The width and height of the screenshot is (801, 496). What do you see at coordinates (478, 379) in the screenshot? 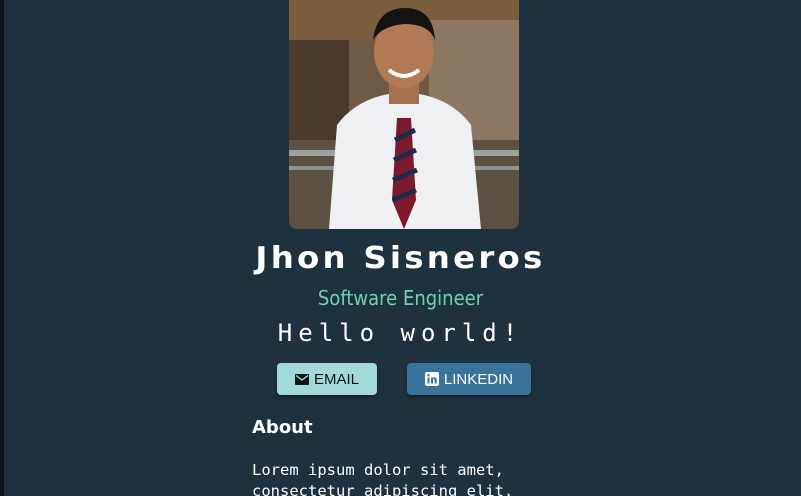
I see `linkedin-button-label: LINKEDIN` at bounding box center [478, 379].